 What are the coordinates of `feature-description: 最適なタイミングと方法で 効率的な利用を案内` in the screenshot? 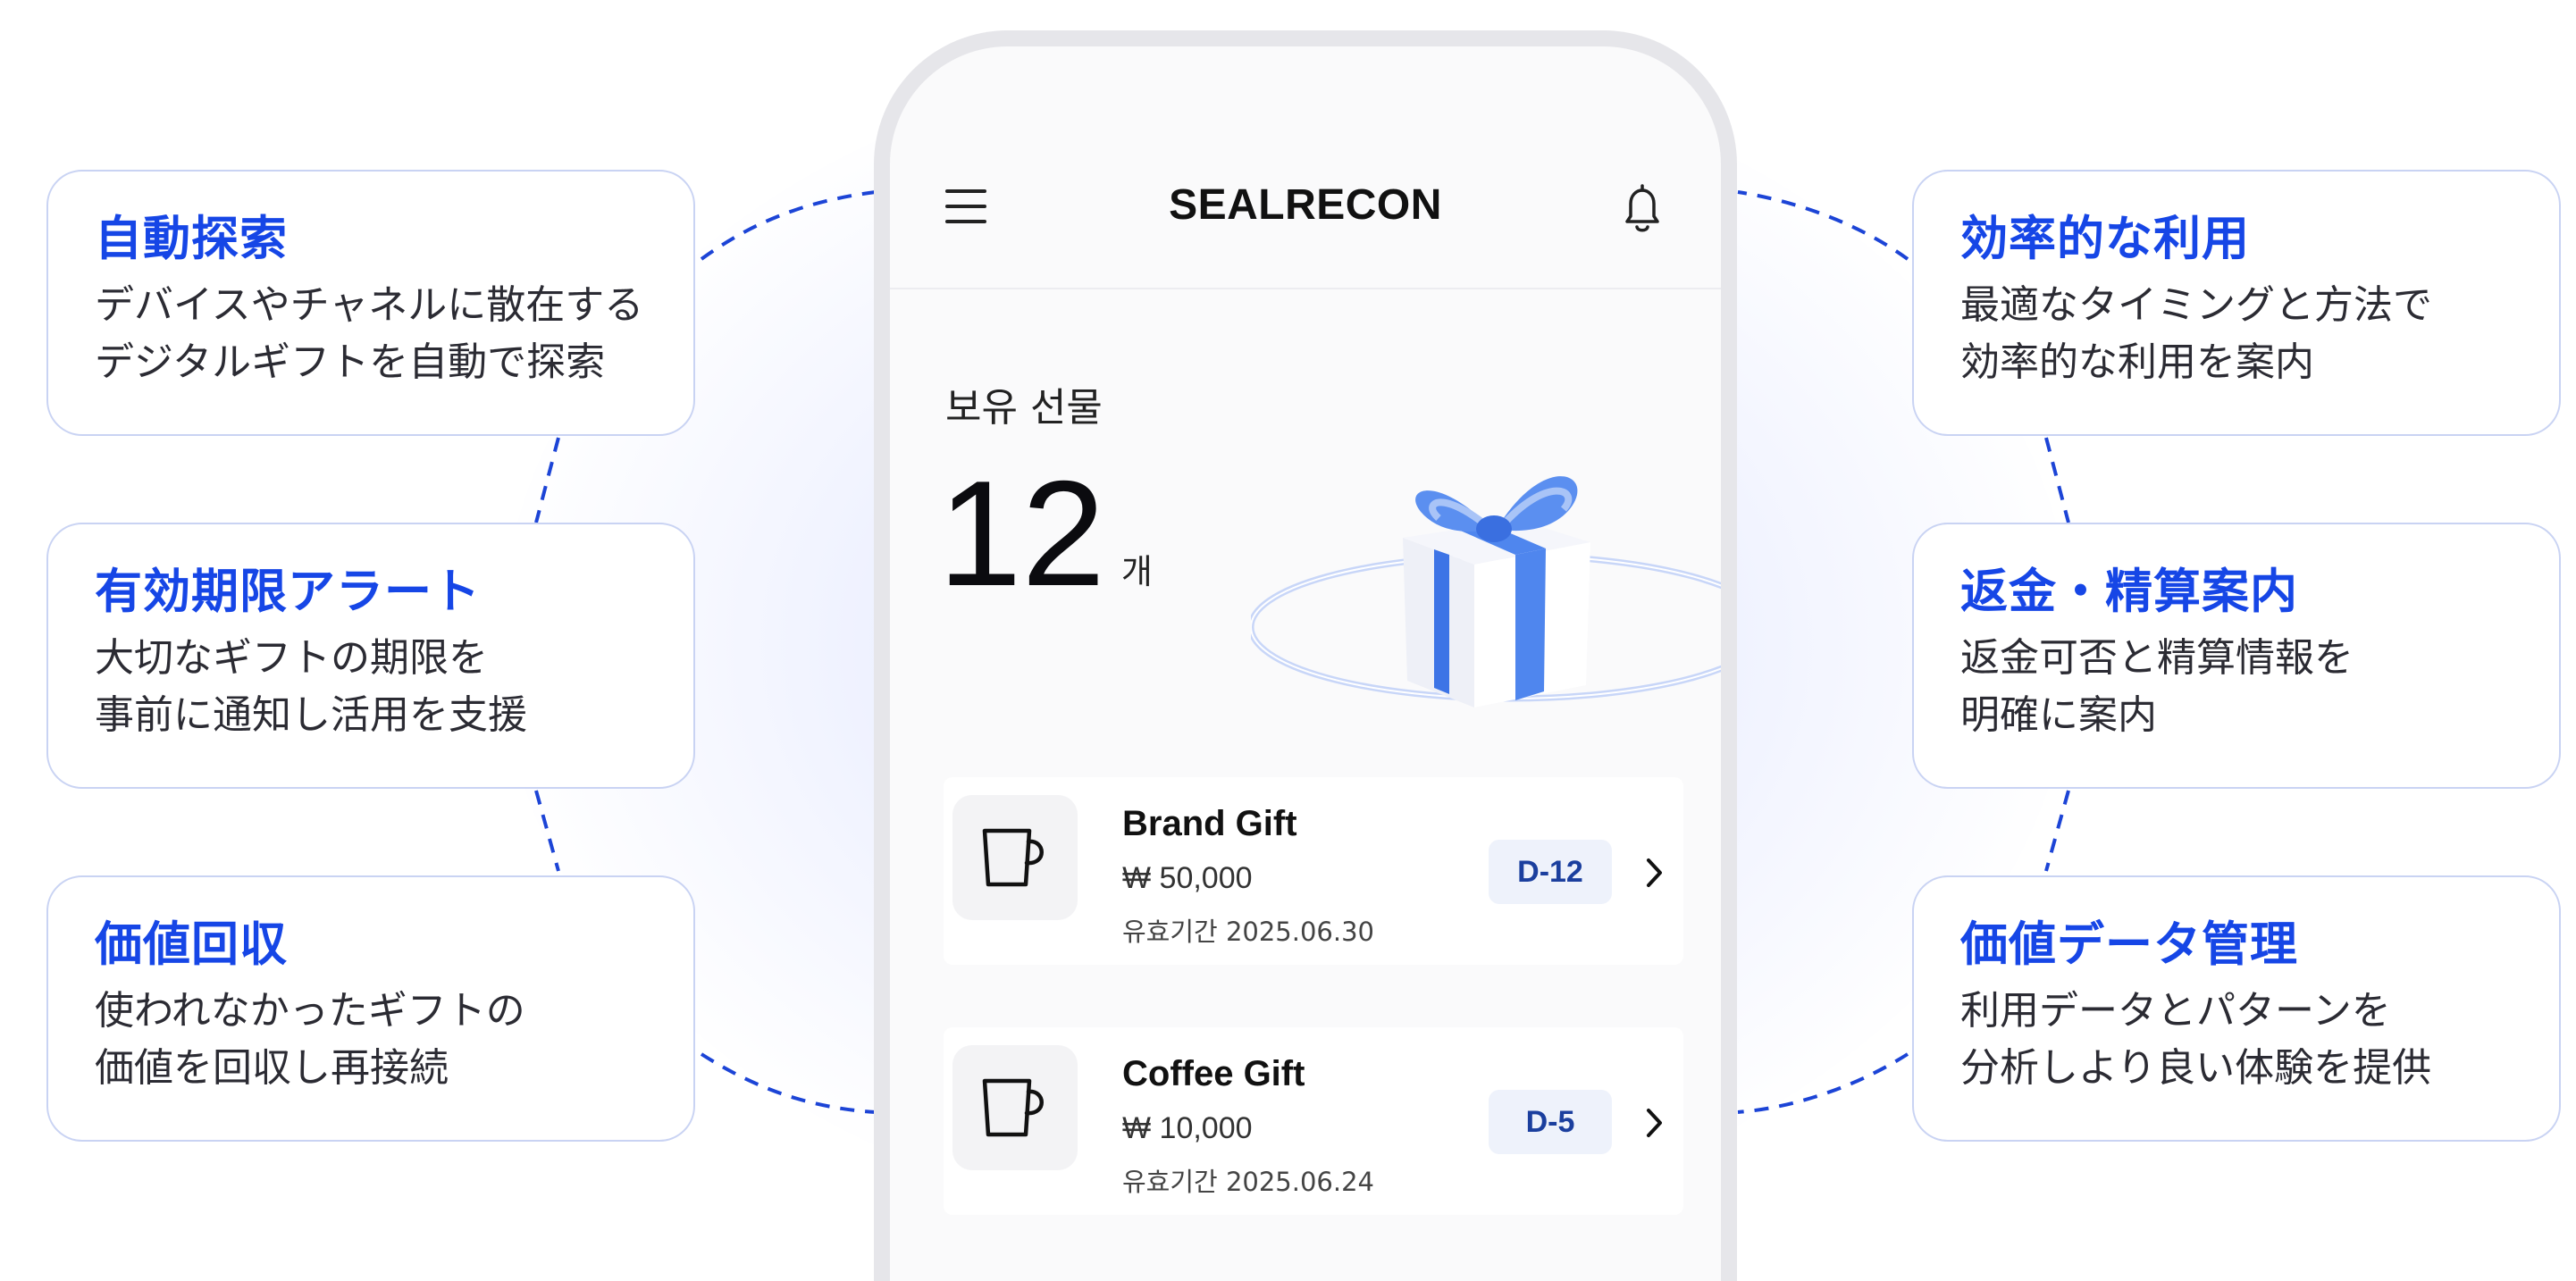 It's located at (2196, 333).